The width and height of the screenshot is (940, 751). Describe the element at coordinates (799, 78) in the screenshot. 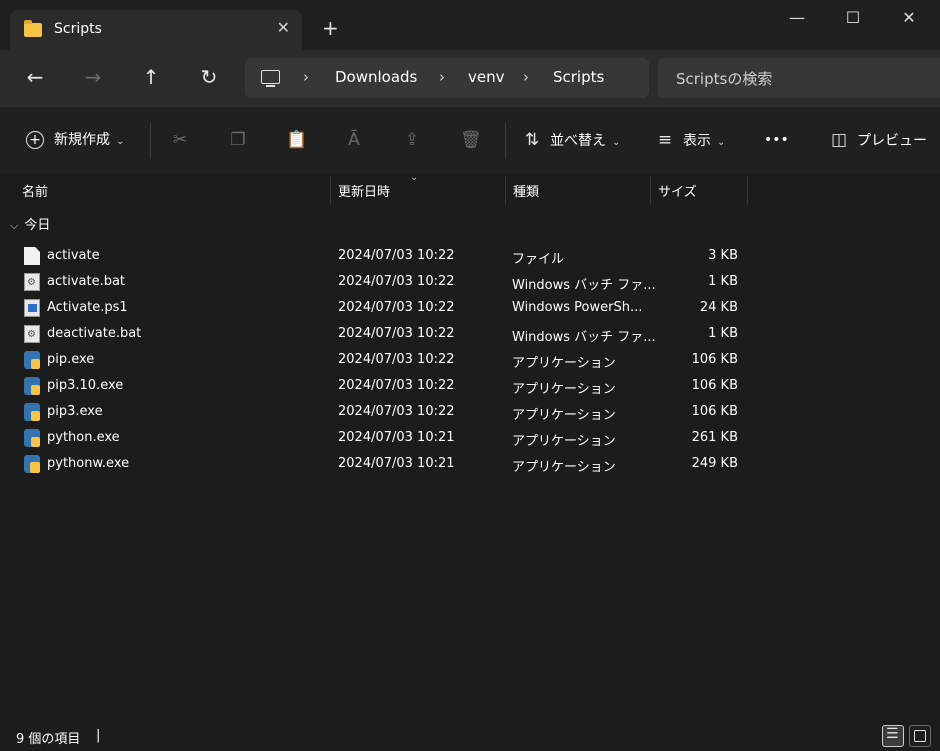

I see `search-input: Scriptsの検索` at that location.